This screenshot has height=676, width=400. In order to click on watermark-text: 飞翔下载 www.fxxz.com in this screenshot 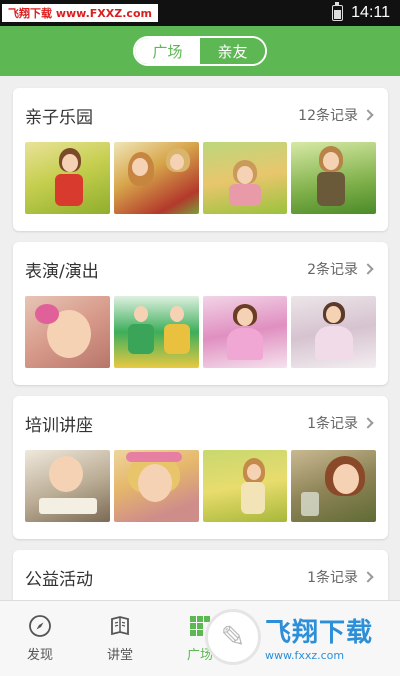, I will do `click(319, 637)`.